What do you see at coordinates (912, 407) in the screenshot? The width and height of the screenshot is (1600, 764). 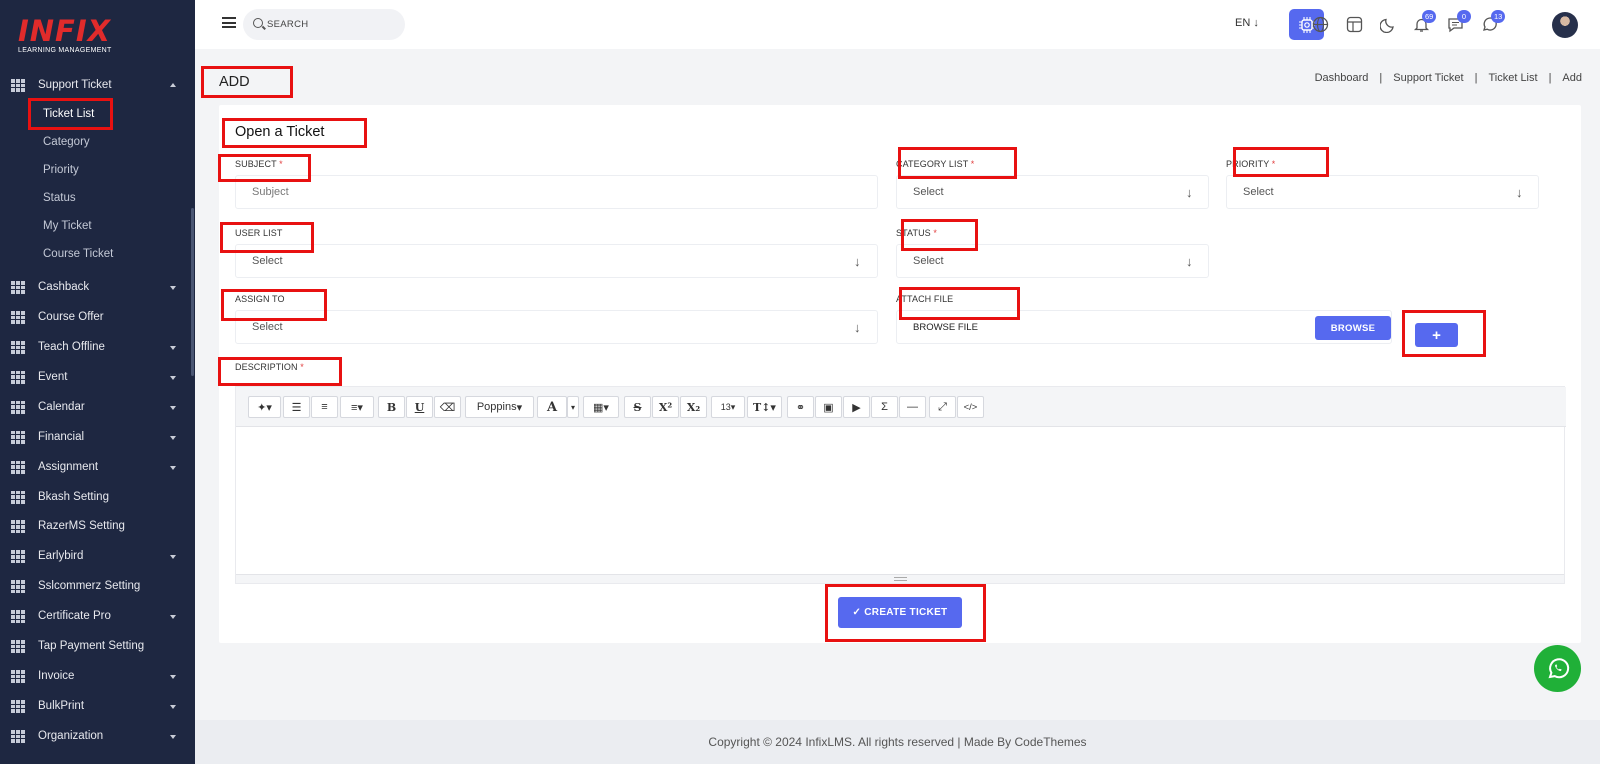 I see `horizontal-rule-icon: —` at bounding box center [912, 407].